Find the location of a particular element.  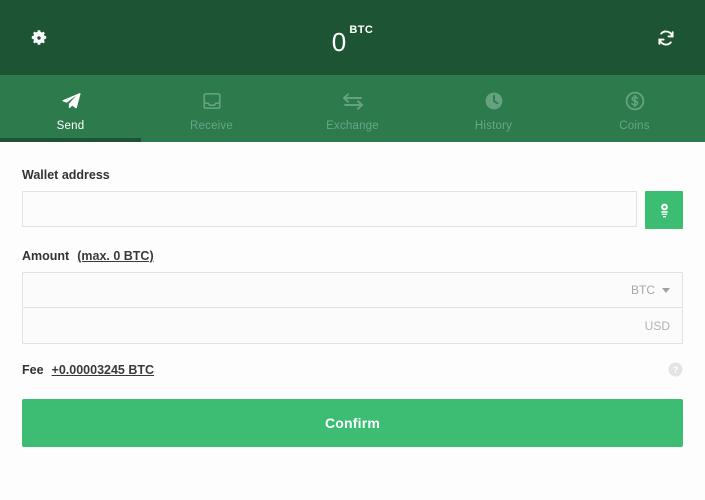

amount-unit-select: BTC is located at coordinates (656, 290).